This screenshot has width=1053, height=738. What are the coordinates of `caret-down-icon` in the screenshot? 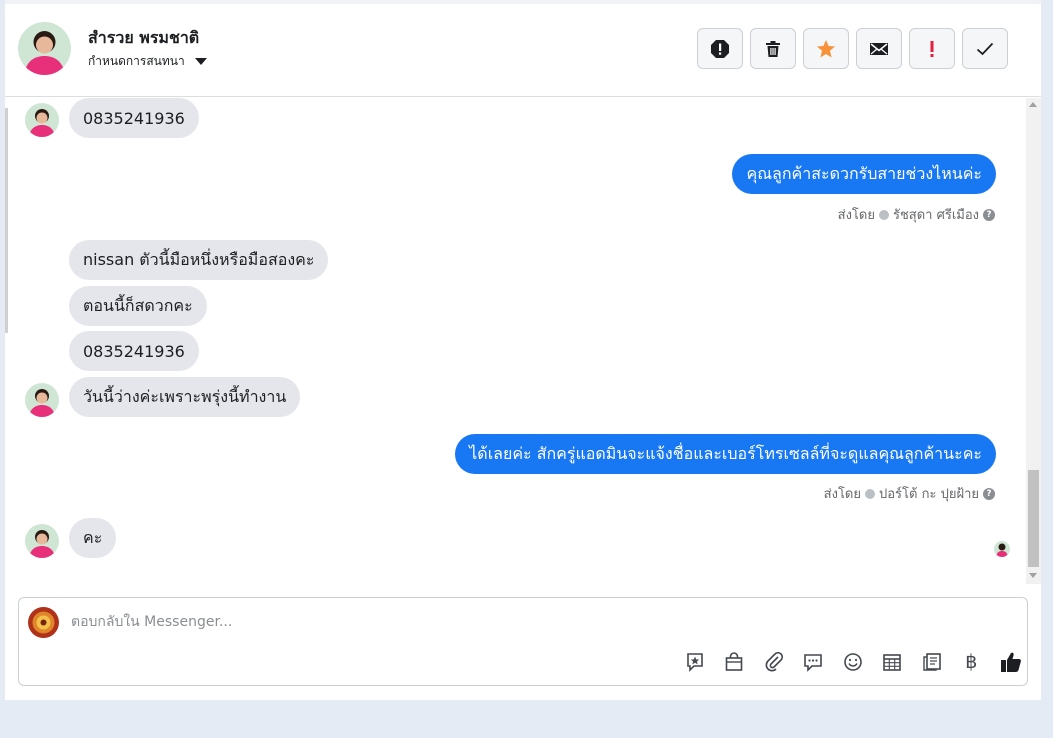 It's located at (200, 61).